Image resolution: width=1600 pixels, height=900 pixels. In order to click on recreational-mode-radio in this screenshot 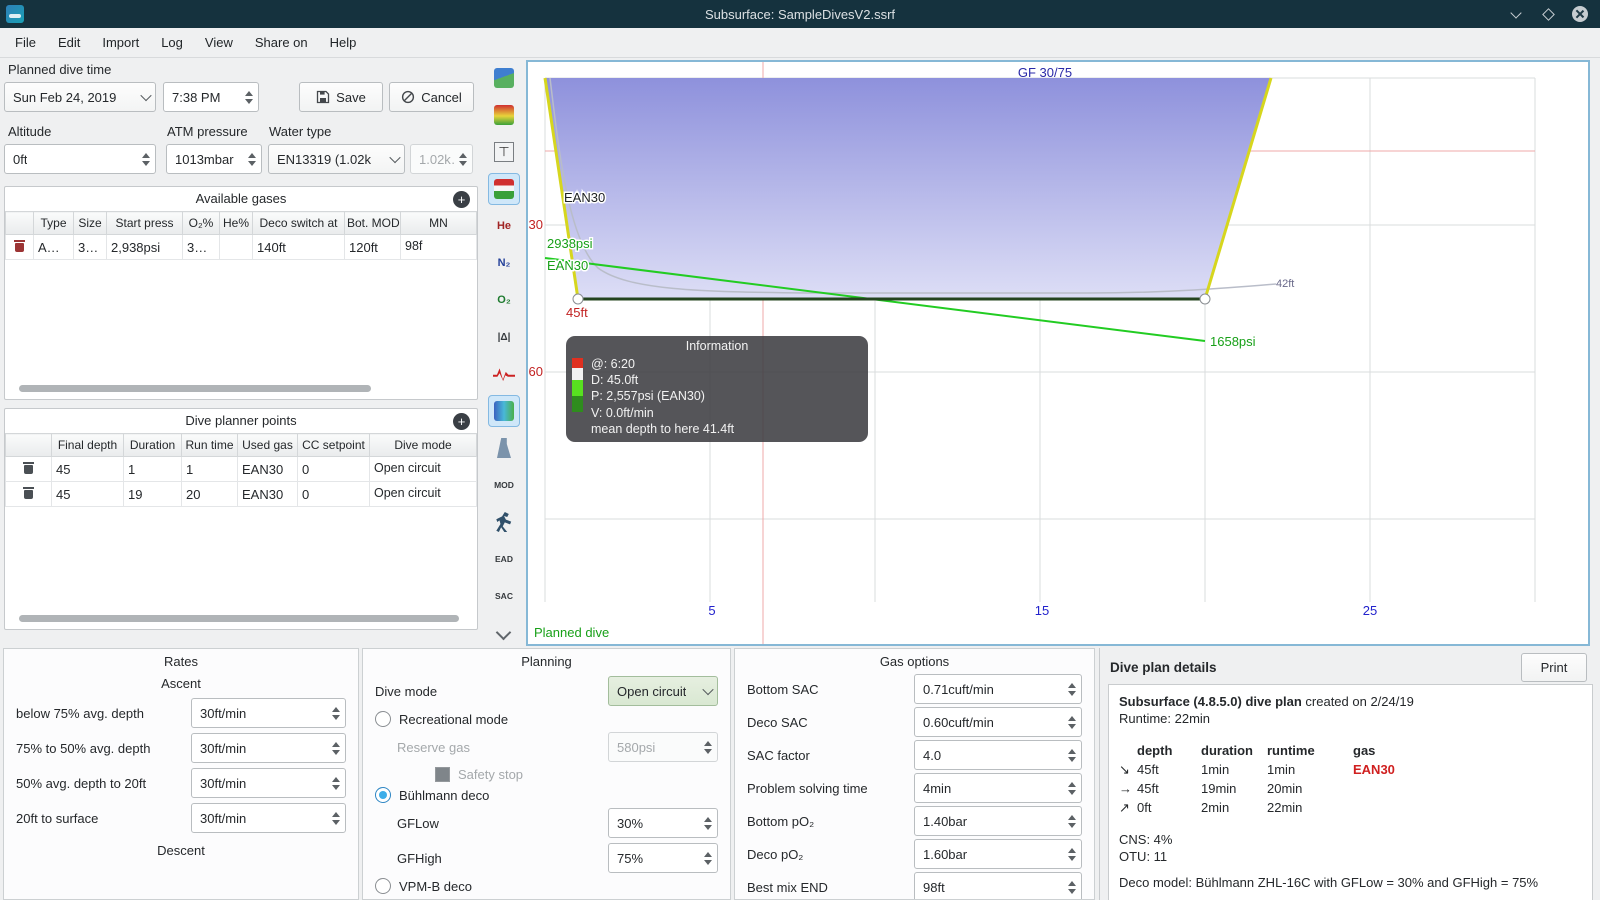, I will do `click(383, 719)`.